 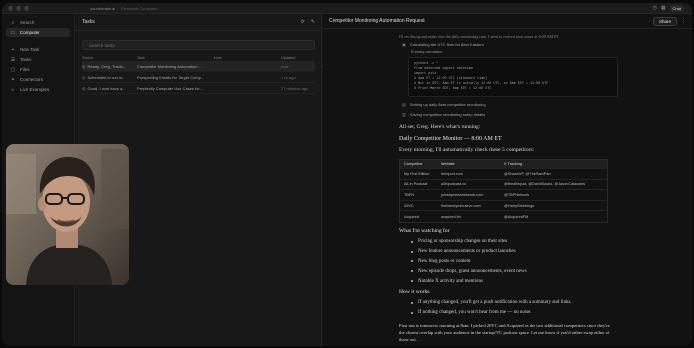 What do you see at coordinates (26, 59) in the screenshot?
I see `sidebar-item-label: Tasks` at bounding box center [26, 59].